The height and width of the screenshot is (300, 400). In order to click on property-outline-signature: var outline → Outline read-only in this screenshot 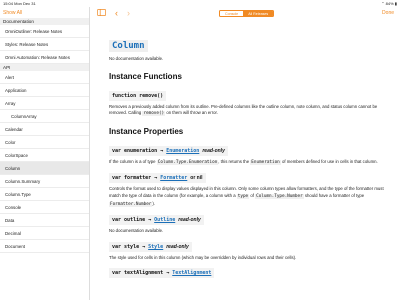, I will do `click(156, 220)`.